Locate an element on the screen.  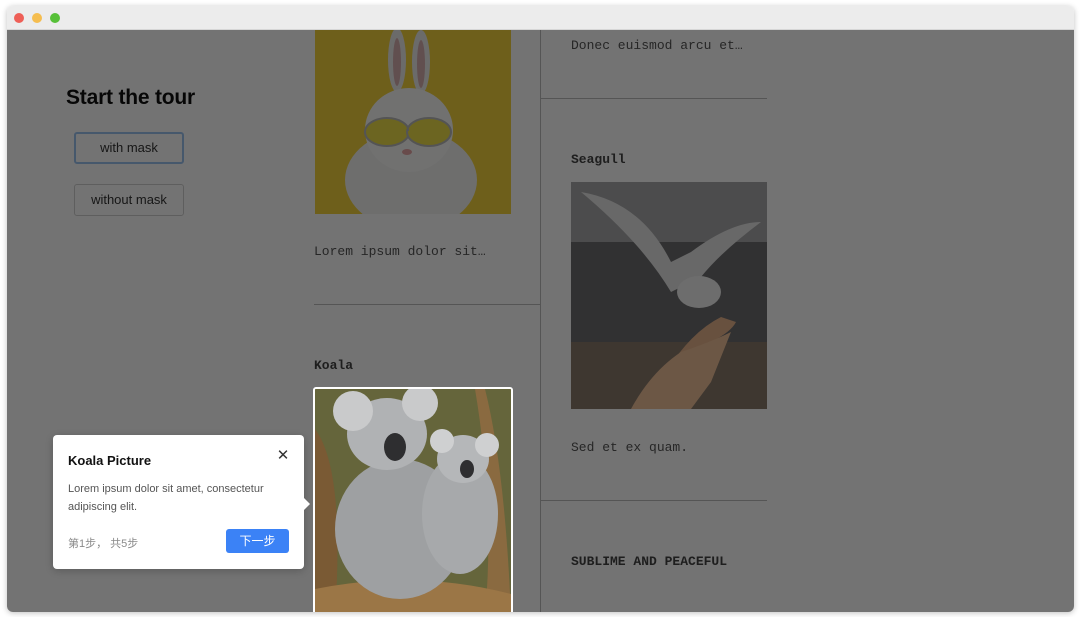
seagull-illustration is located at coordinates (669, 295).